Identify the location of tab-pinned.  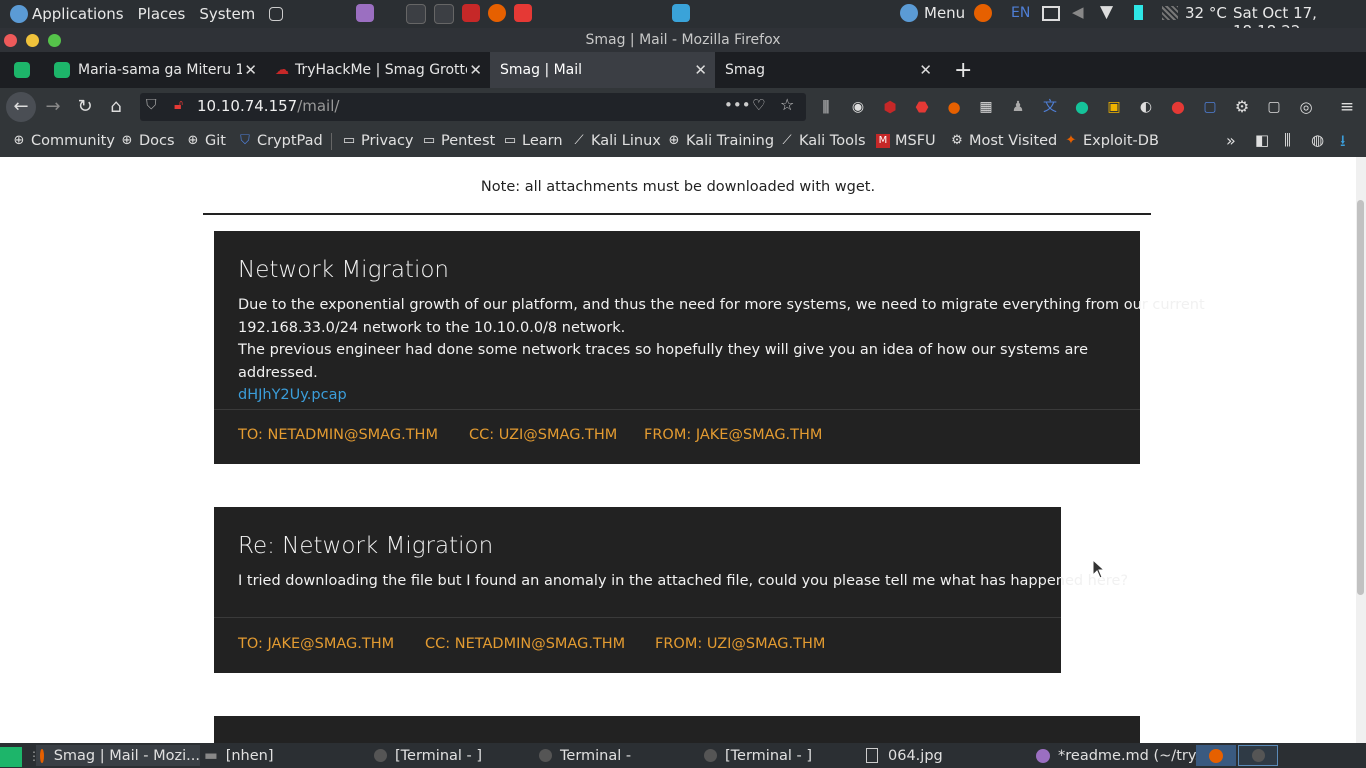
(20, 70).